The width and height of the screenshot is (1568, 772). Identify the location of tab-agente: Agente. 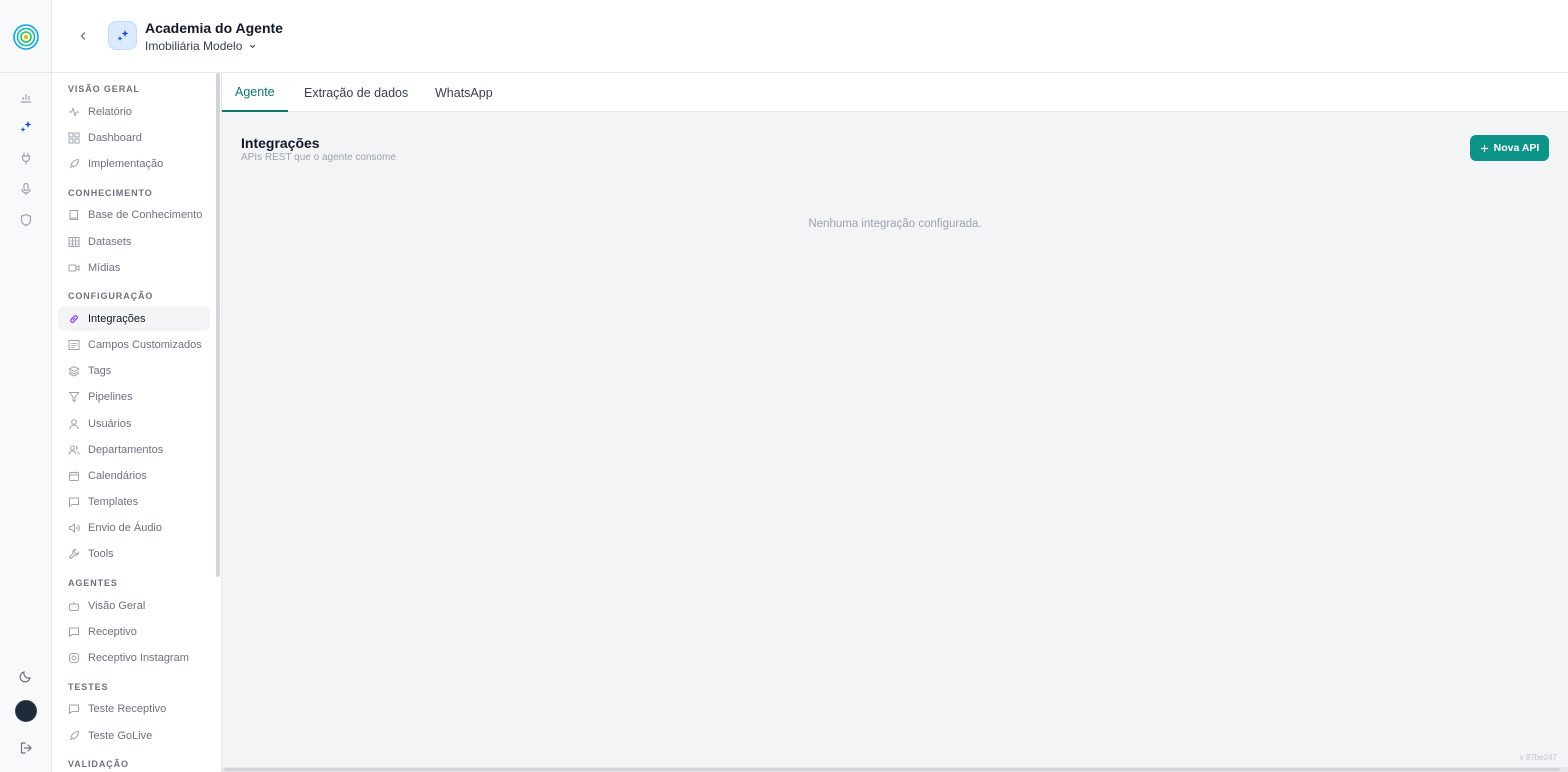
(255, 92).